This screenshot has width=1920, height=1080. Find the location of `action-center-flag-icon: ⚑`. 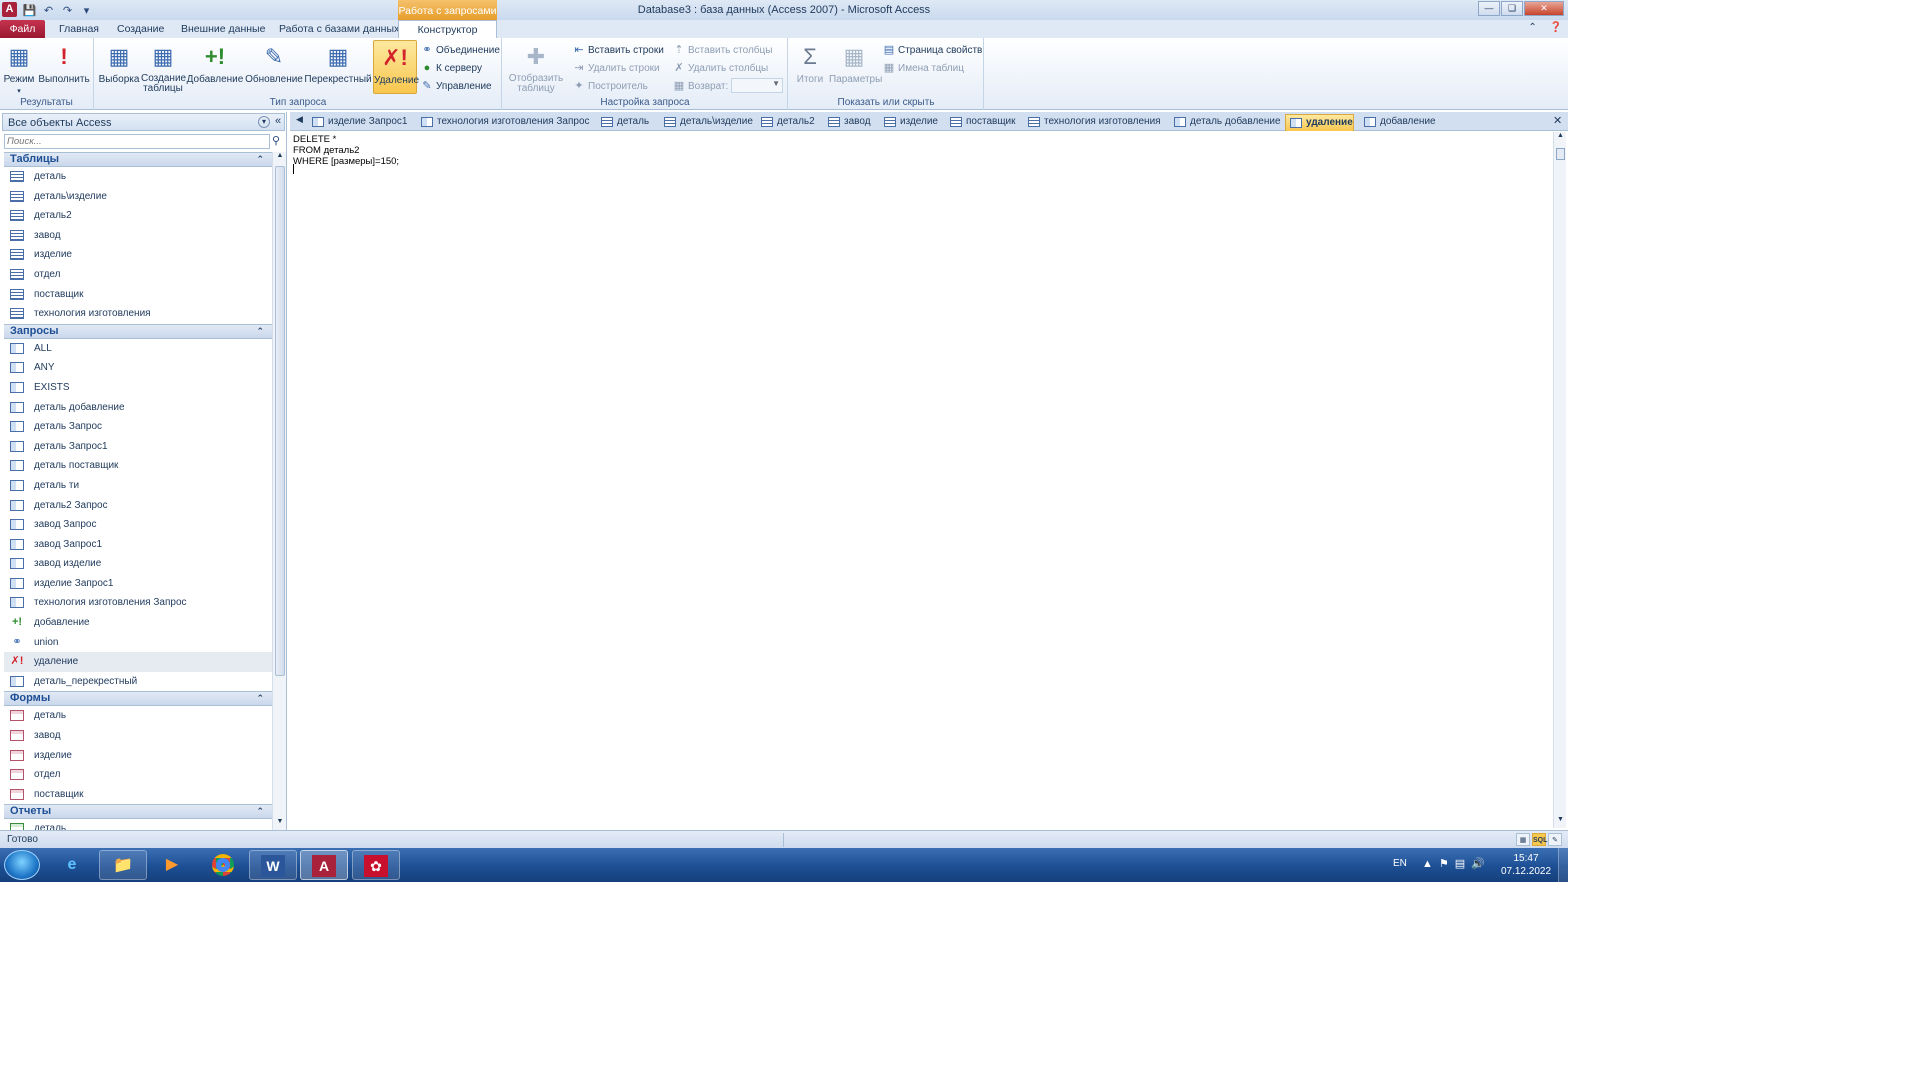

action-center-flag-icon: ⚑ is located at coordinates (1447, 864).